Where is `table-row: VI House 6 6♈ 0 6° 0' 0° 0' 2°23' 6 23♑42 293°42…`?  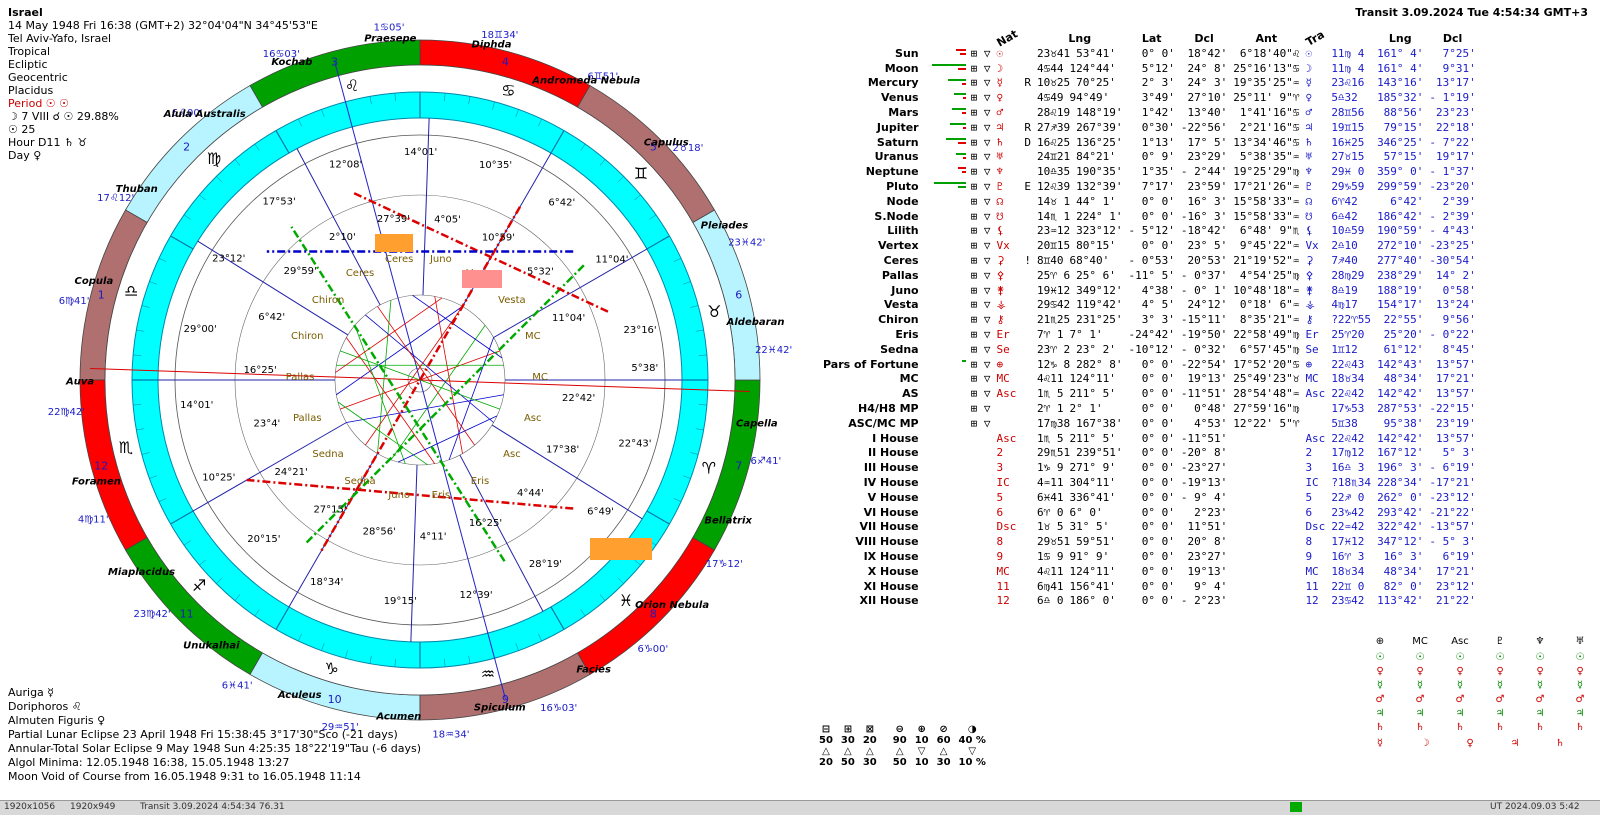 table-row: VI House 6 6♈ 0 6° 0' 0° 0' 2°23' 6 23♑42 293°42… is located at coordinates (1149, 512).